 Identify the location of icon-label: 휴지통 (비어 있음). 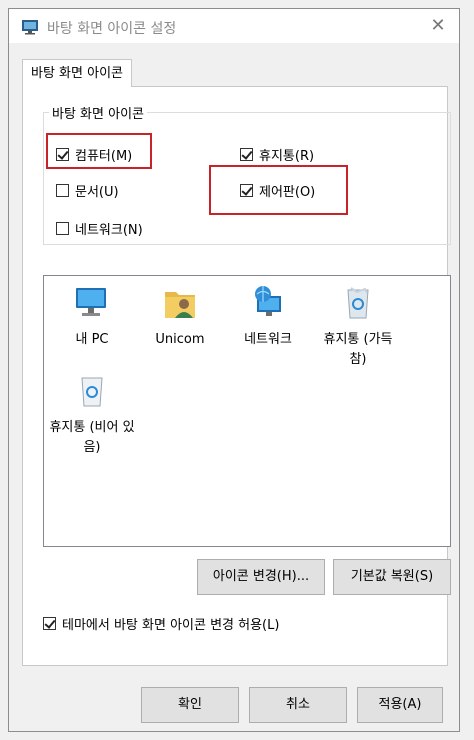
(92, 437).